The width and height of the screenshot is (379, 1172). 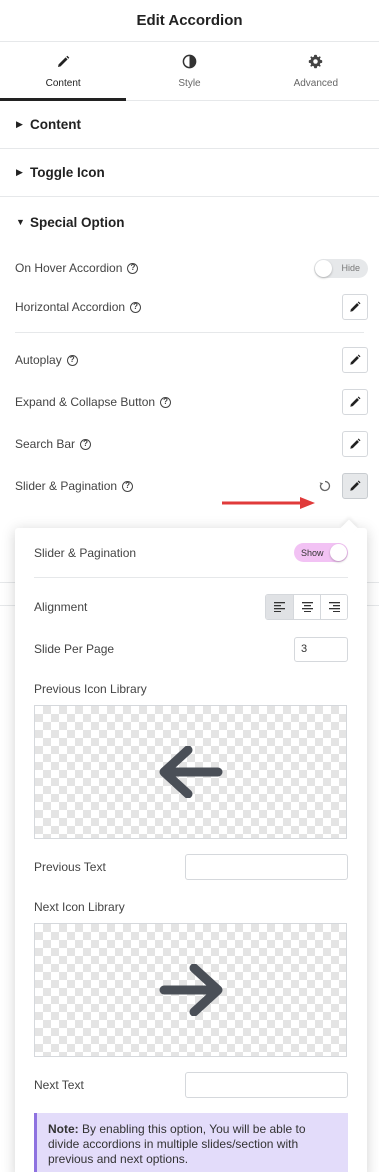 What do you see at coordinates (191, 649) in the screenshot?
I see `slide-per-page-row: Slide Per Page` at bounding box center [191, 649].